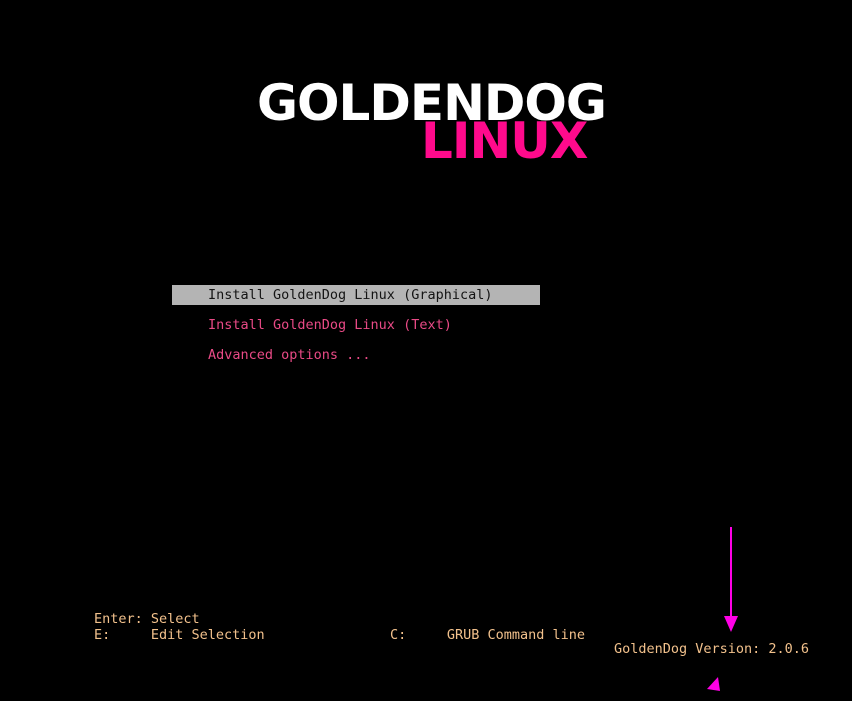  What do you see at coordinates (722, 609) in the screenshot?
I see `annotation-overlay` at bounding box center [722, 609].